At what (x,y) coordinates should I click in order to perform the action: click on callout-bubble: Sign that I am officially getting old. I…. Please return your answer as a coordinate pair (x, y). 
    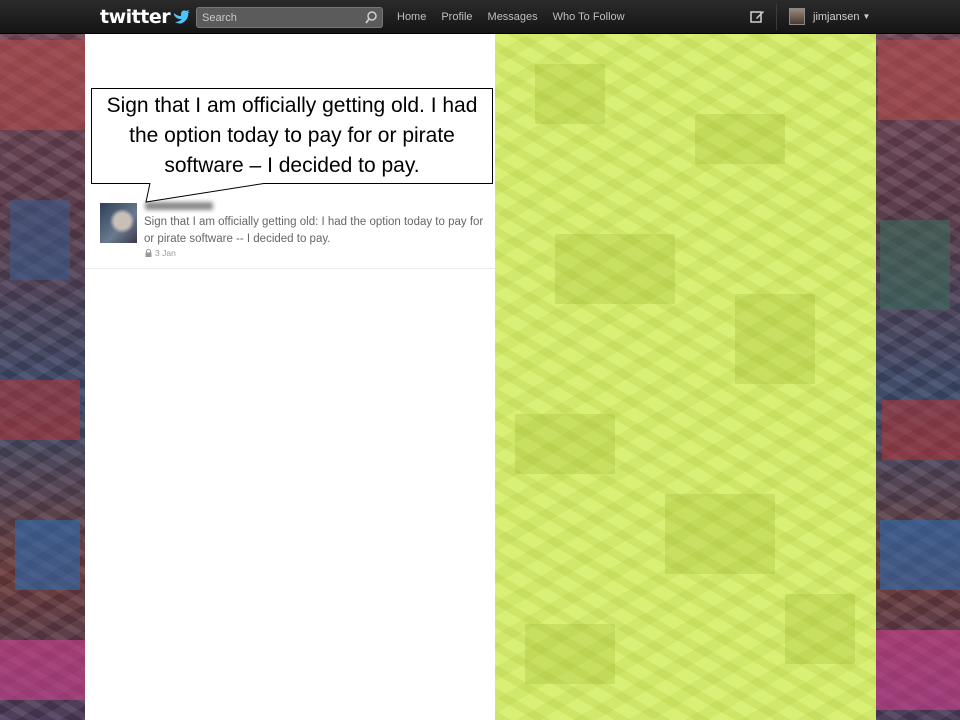
    Looking at the image, I should click on (292, 136).